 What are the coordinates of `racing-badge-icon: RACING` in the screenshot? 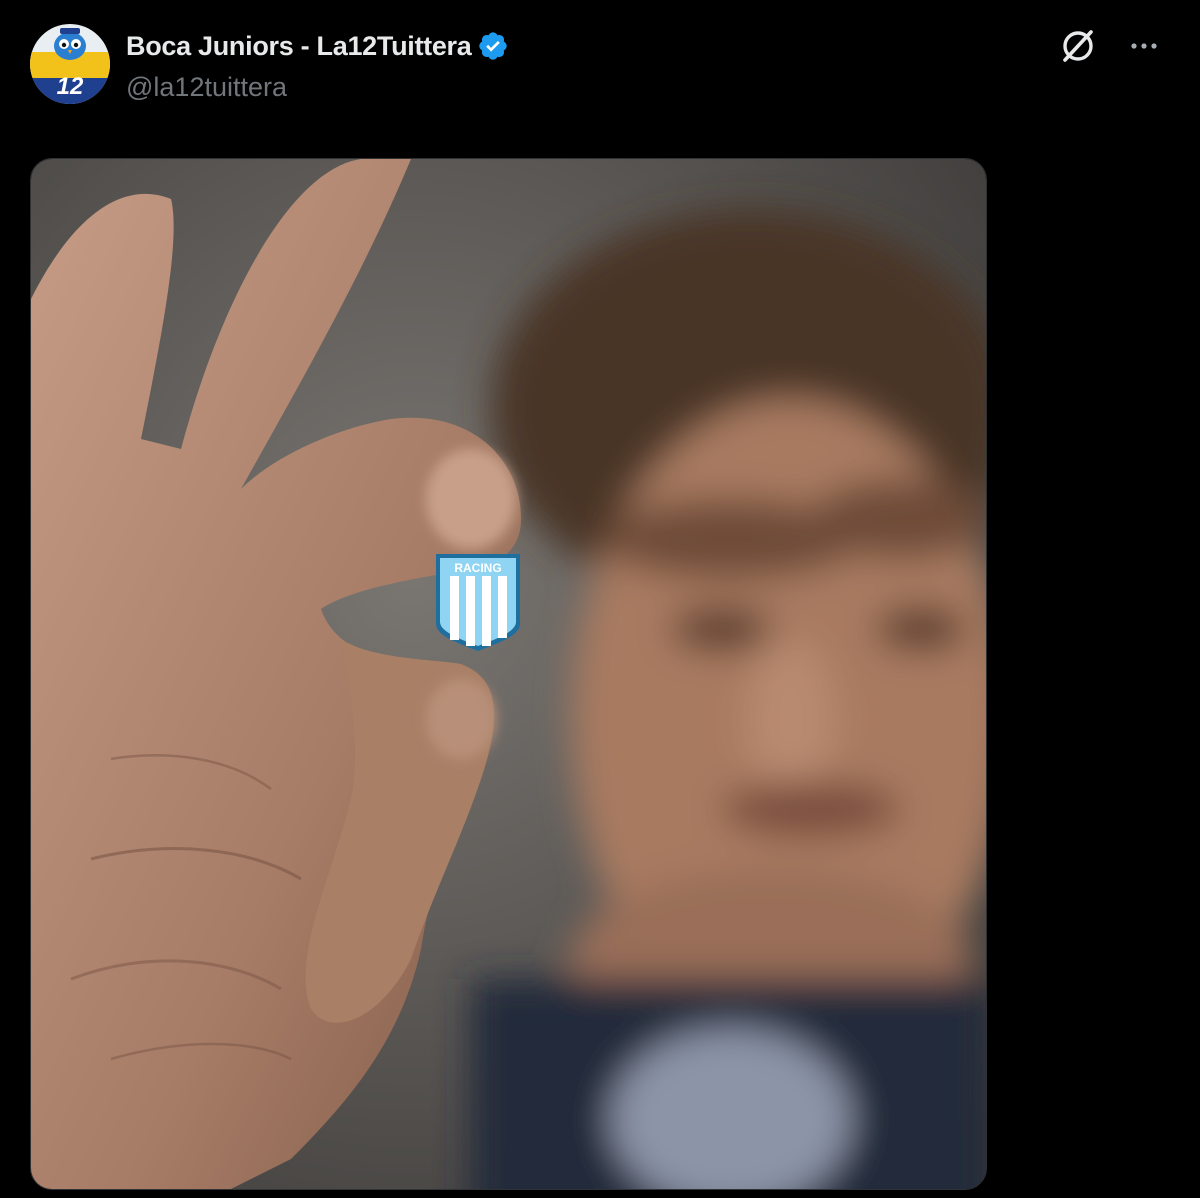 It's located at (478, 602).